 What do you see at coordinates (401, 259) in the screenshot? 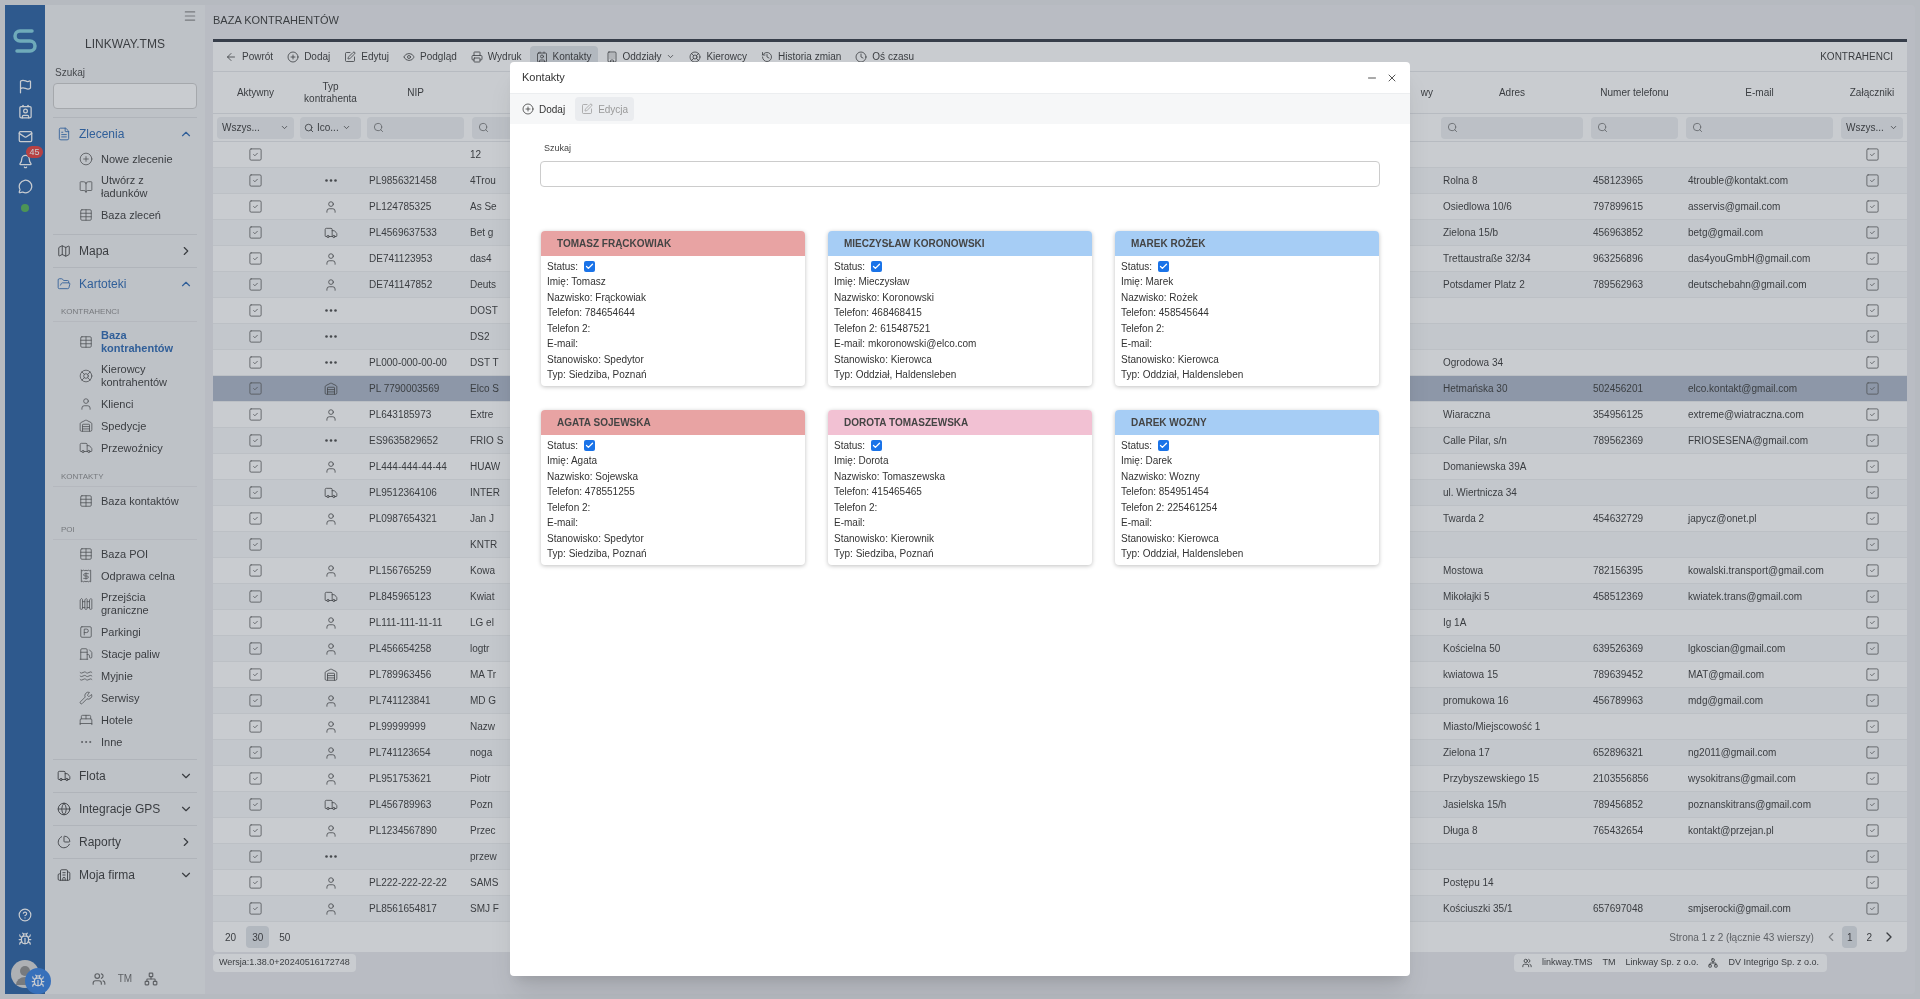
I see `table-cell-text: DE741123953` at bounding box center [401, 259].